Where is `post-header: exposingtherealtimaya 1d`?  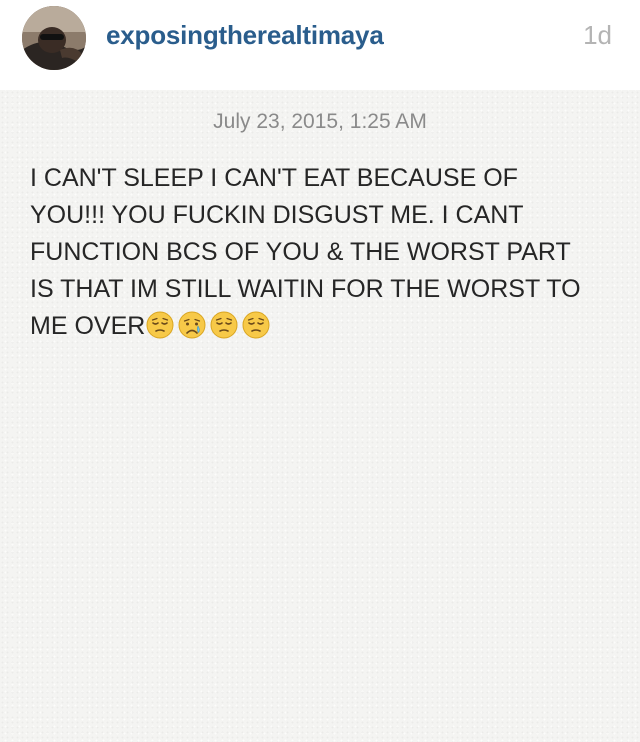
post-header: exposingtherealtimaya 1d is located at coordinates (320, 45).